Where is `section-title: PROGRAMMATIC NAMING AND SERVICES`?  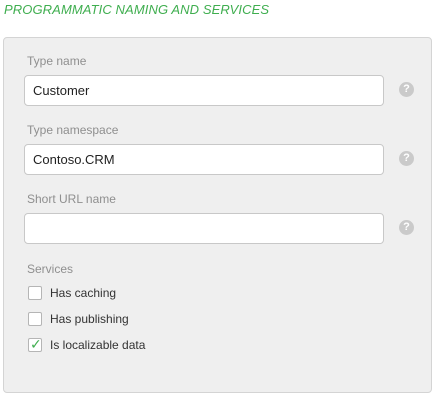 section-title: PROGRAMMATIC NAMING AND SERVICES is located at coordinates (137, 9).